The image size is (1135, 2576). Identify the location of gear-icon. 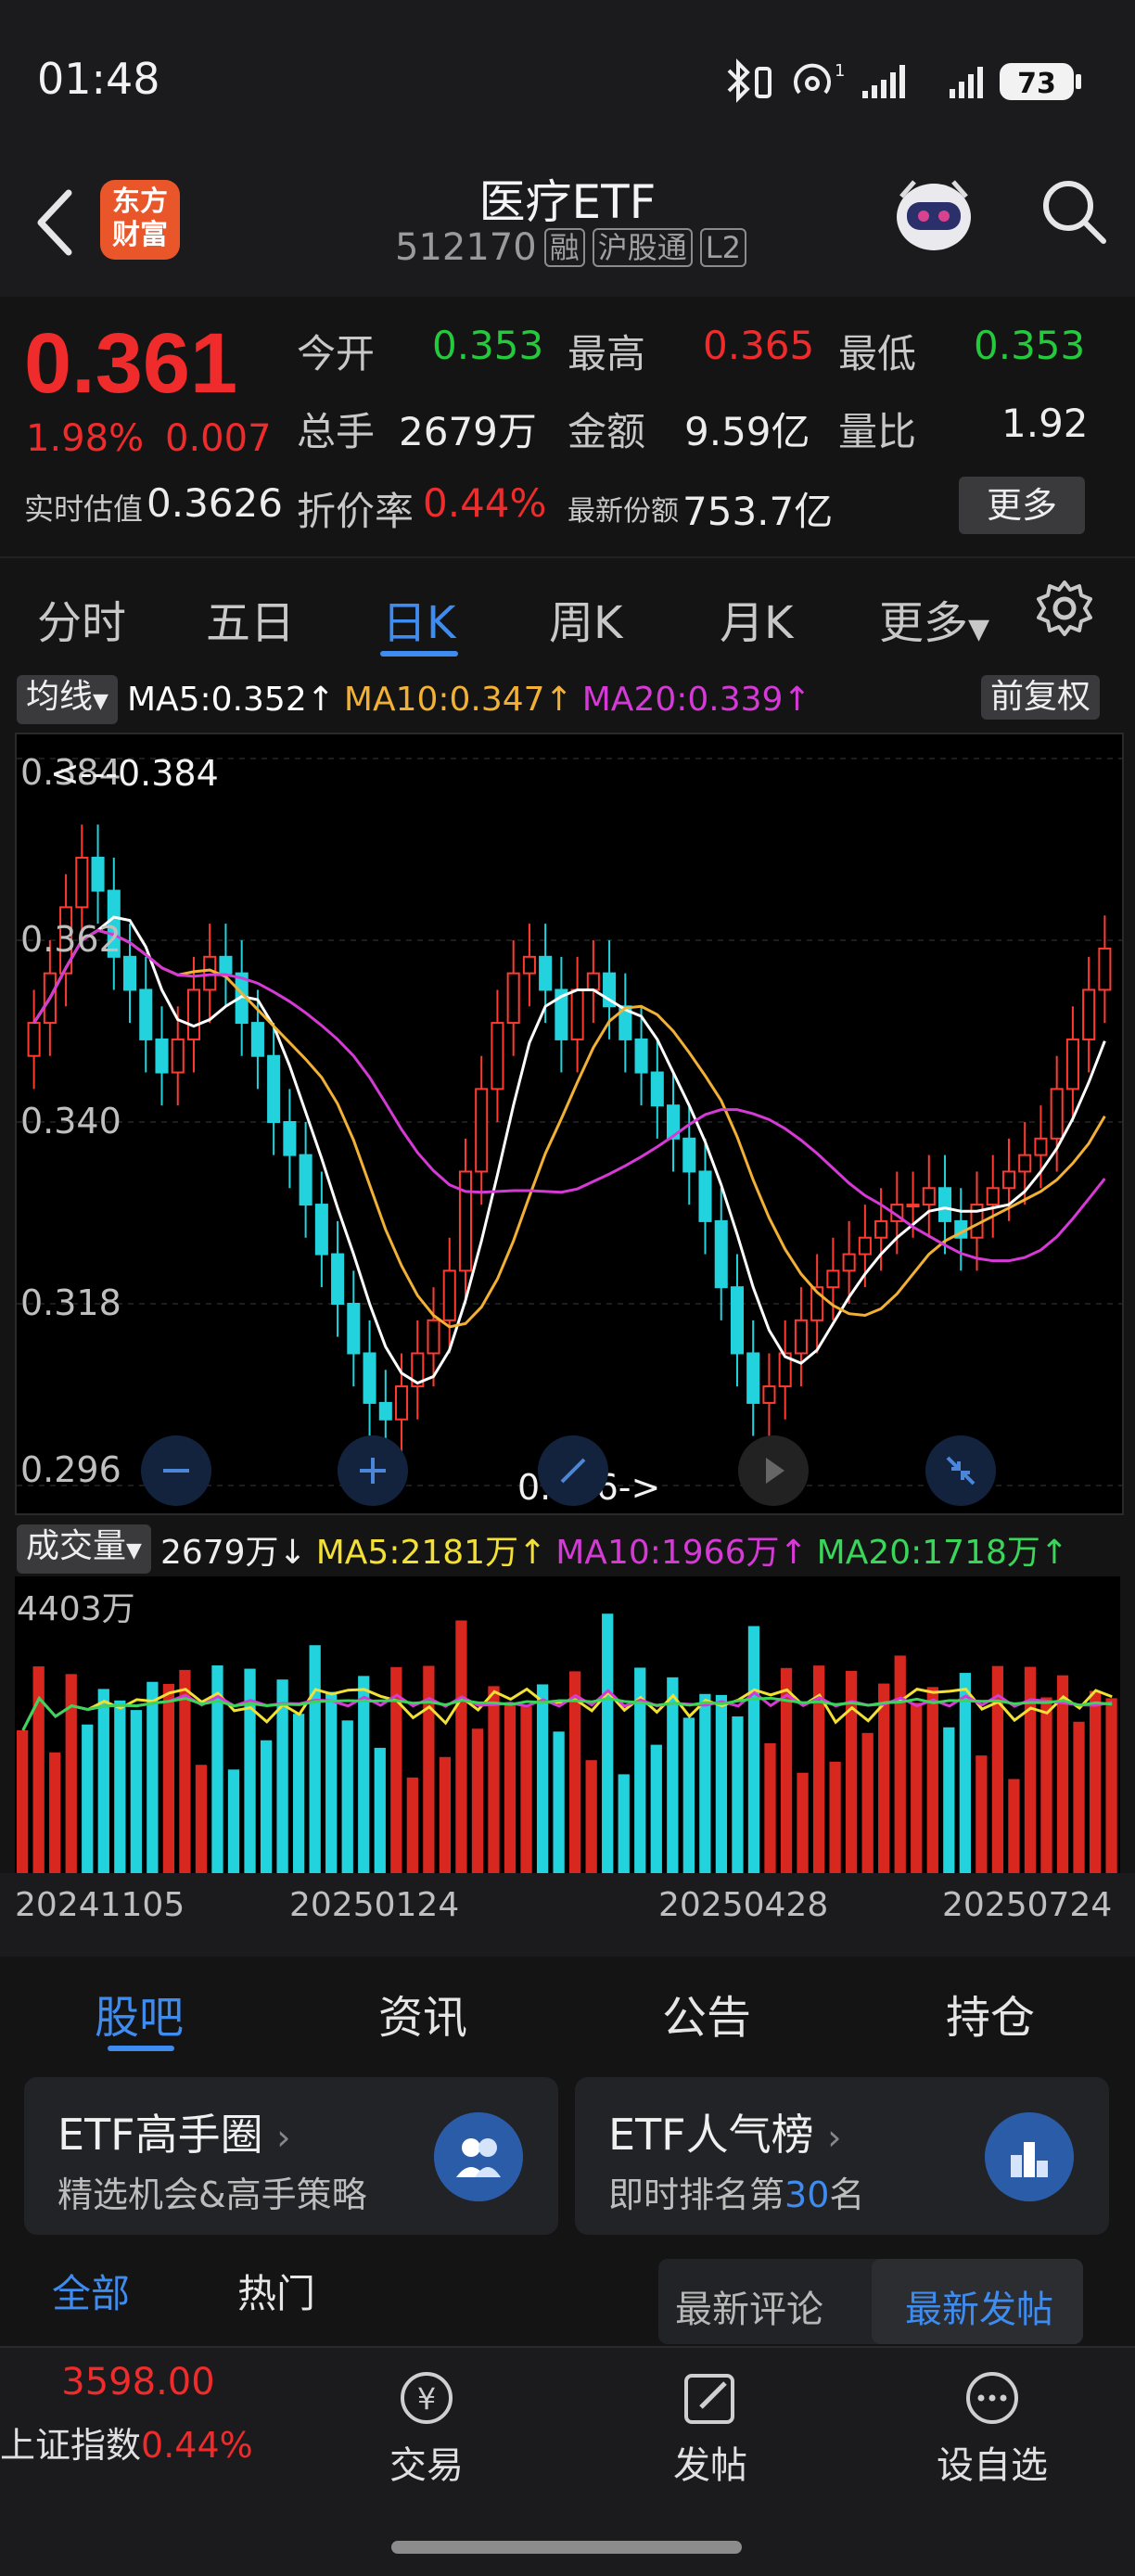
(1064, 608).